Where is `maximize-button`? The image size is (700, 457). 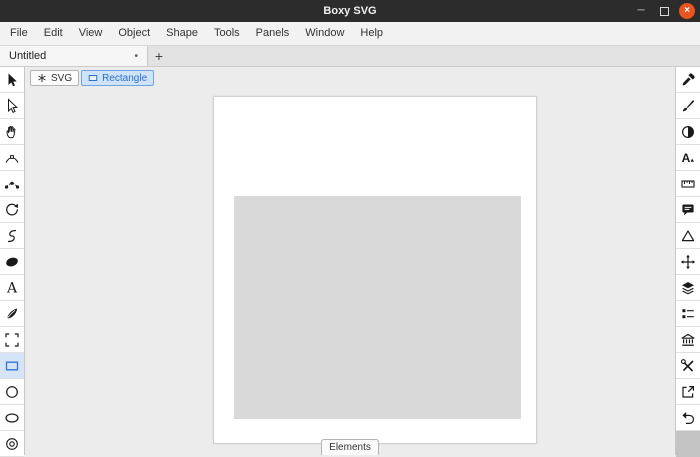 maximize-button is located at coordinates (664, 11).